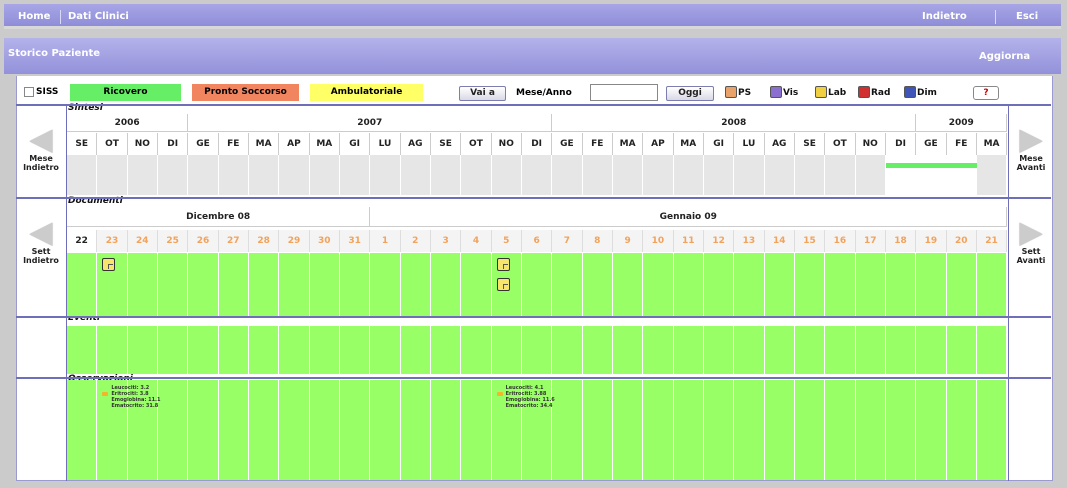 This screenshot has width=1067, height=488. Describe the element at coordinates (961, 241) in the screenshot. I see `day-header: 20` at that location.